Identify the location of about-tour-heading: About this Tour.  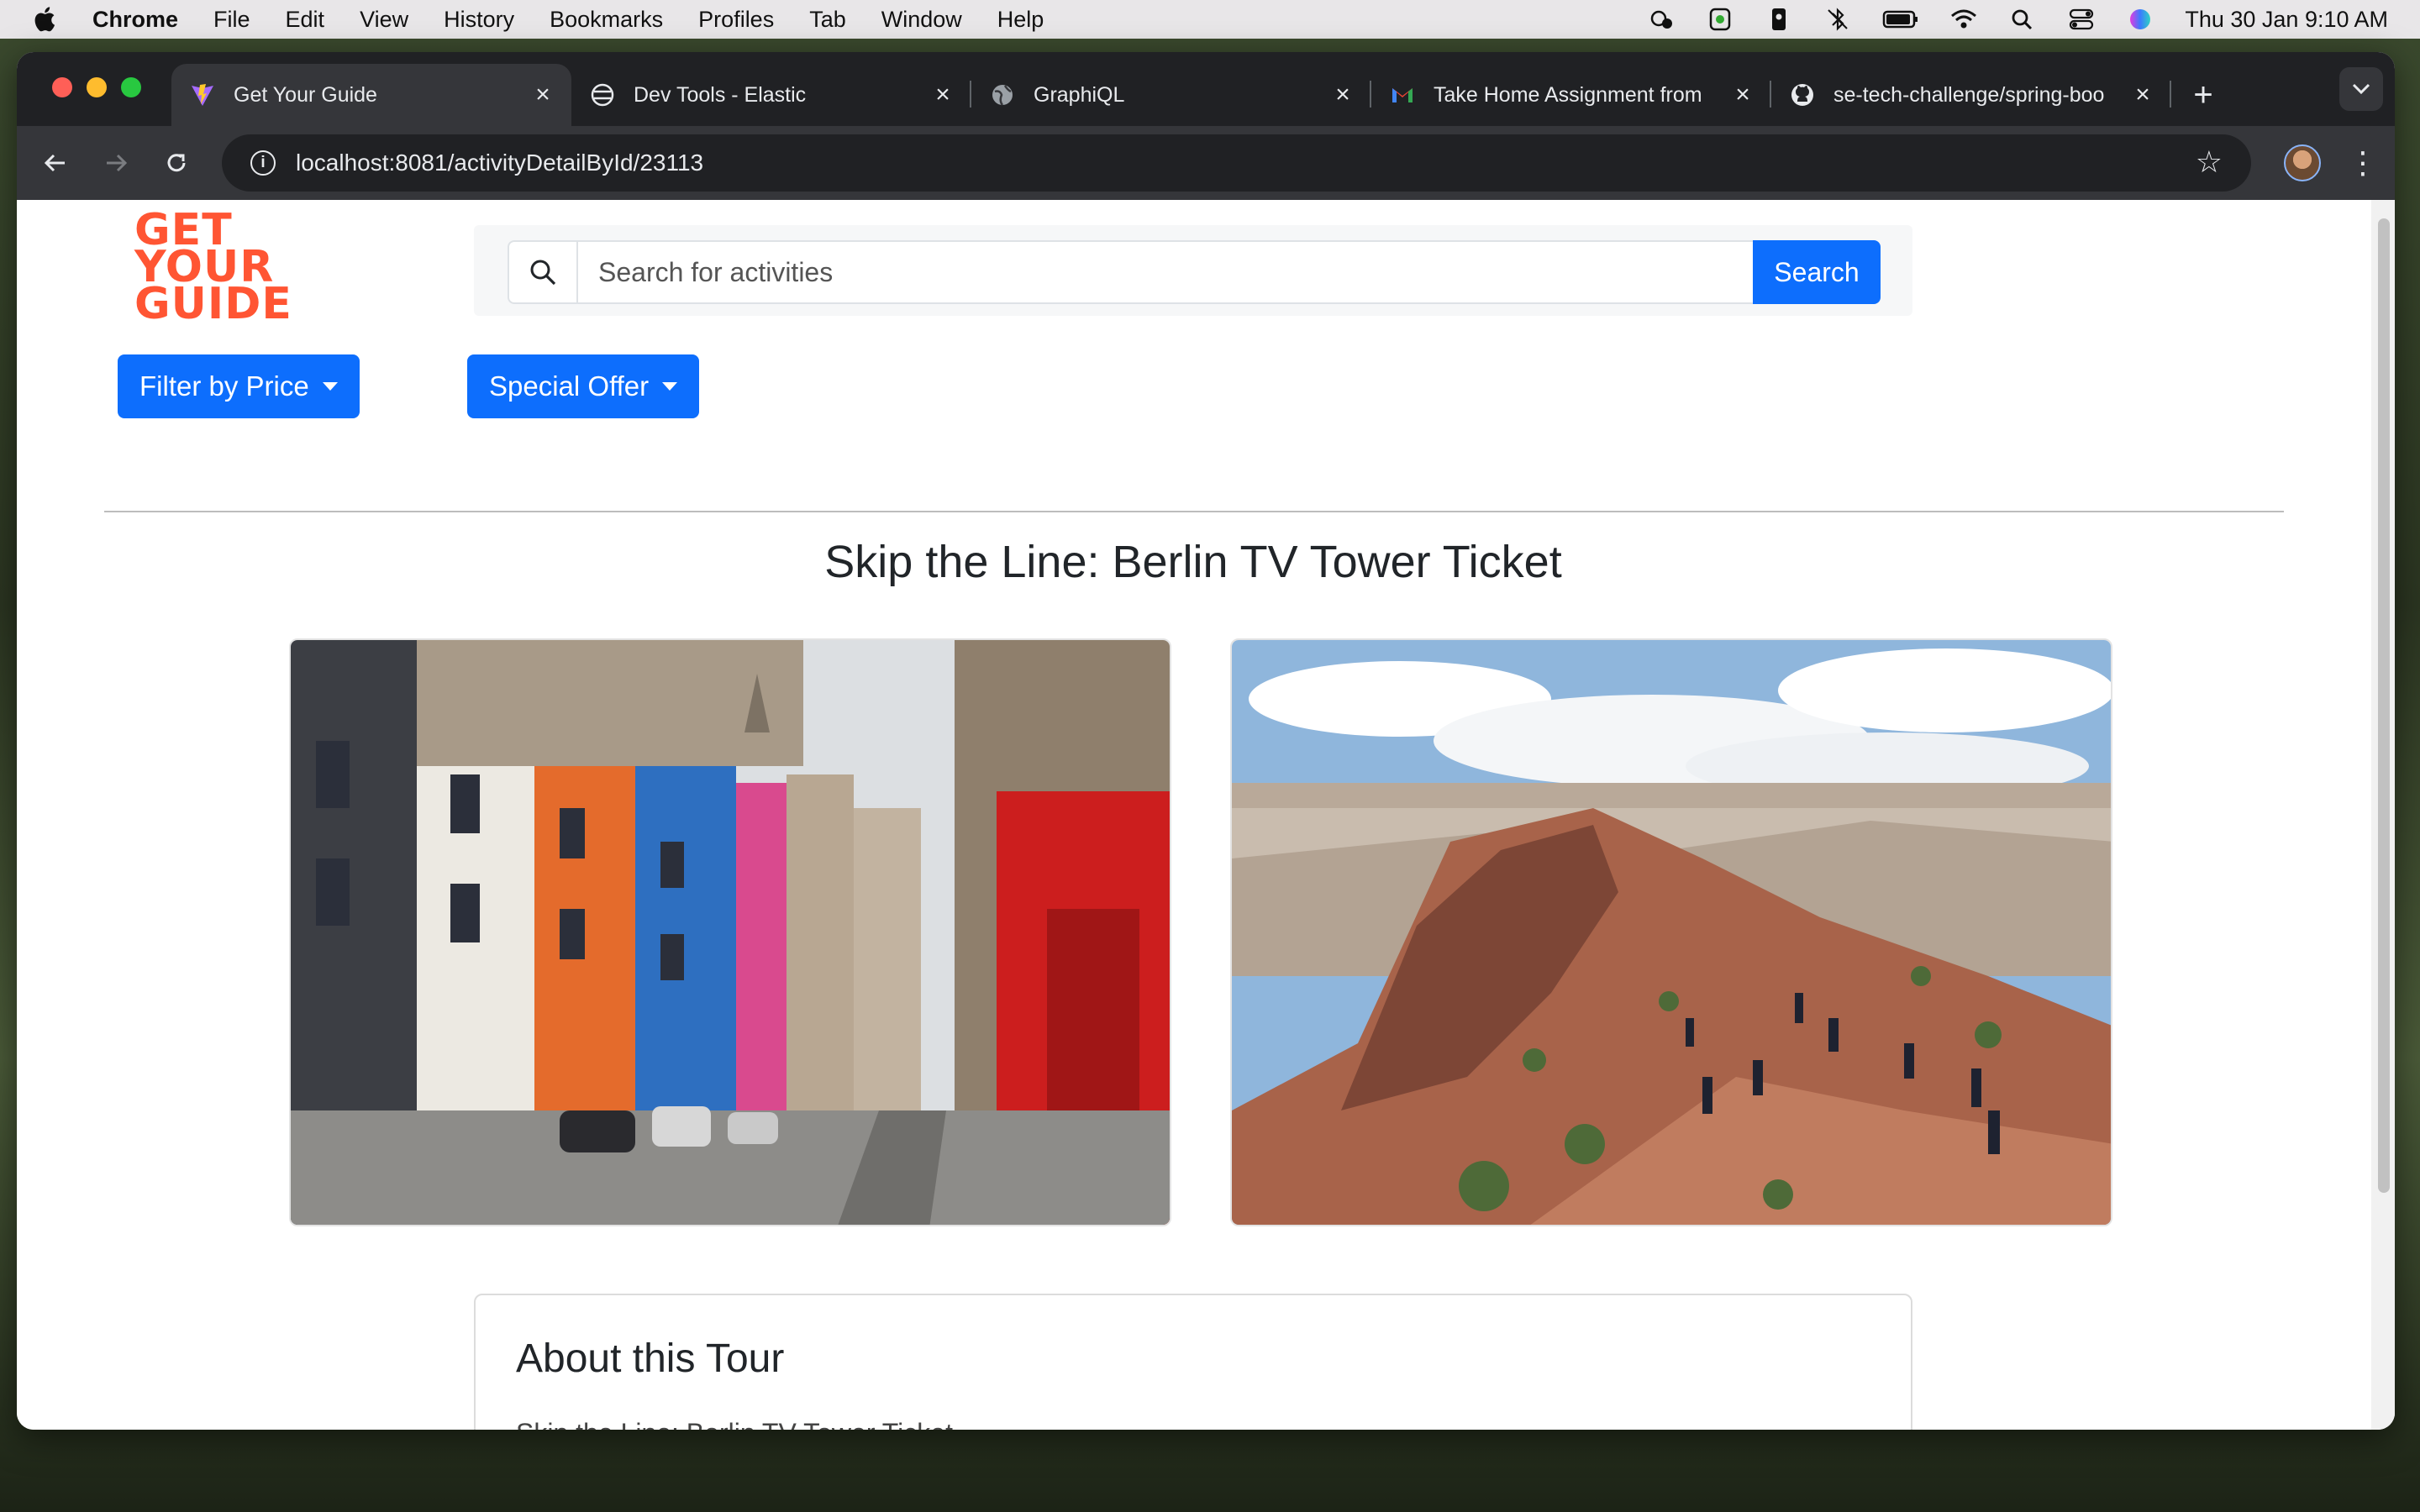
(650, 1358).